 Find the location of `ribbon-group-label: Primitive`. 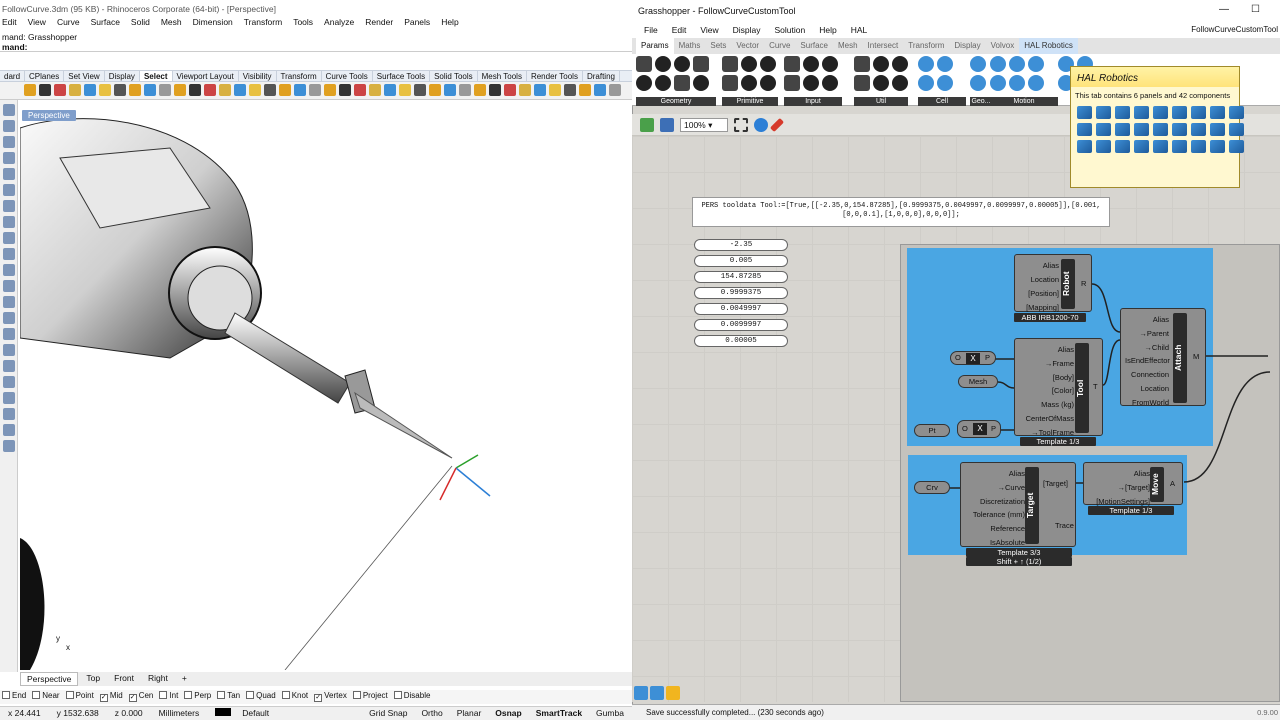

ribbon-group-label: Primitive is located at coordinates (750, 101).